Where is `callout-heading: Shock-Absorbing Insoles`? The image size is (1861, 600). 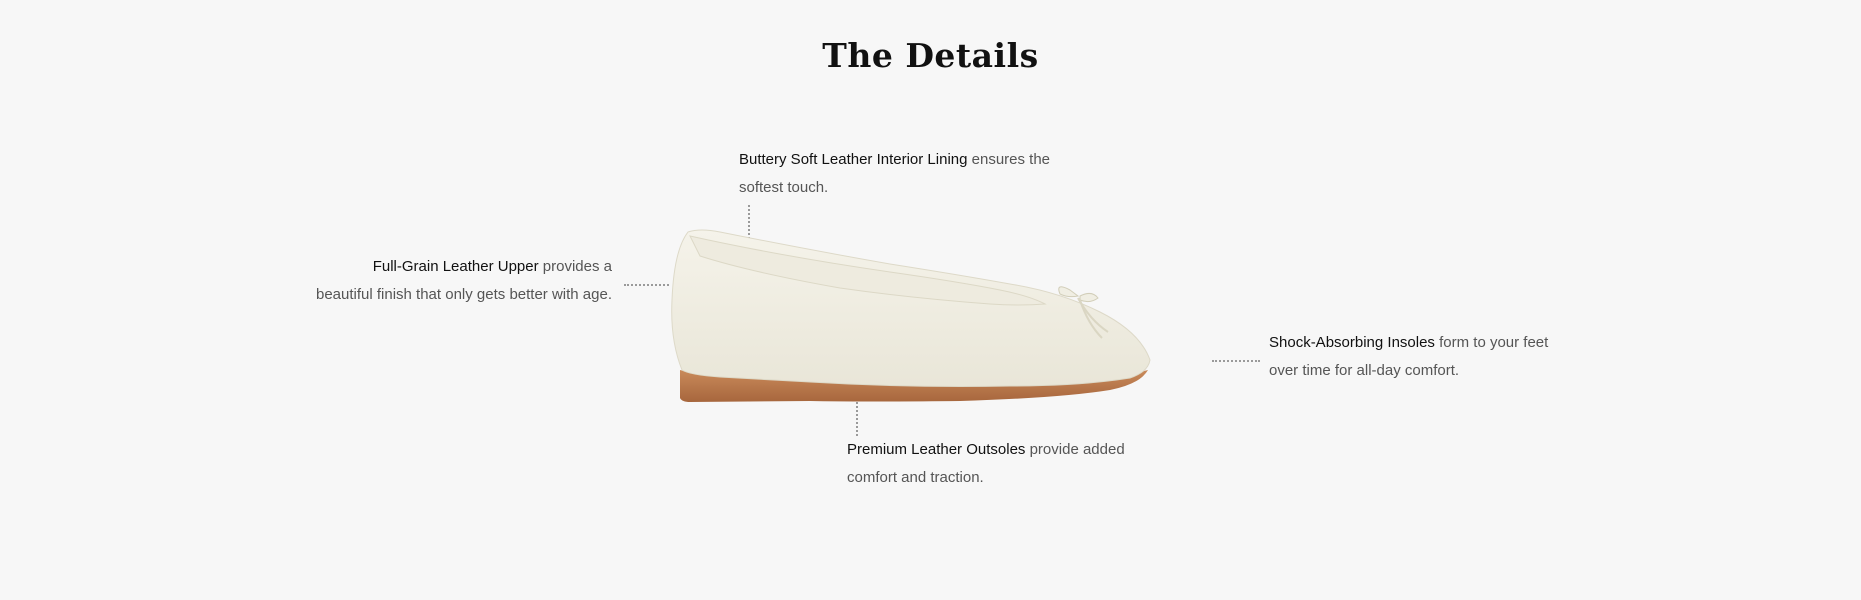
callout-heading: Shock-Absorbing Insoles is located at coordinates (1352, 342).